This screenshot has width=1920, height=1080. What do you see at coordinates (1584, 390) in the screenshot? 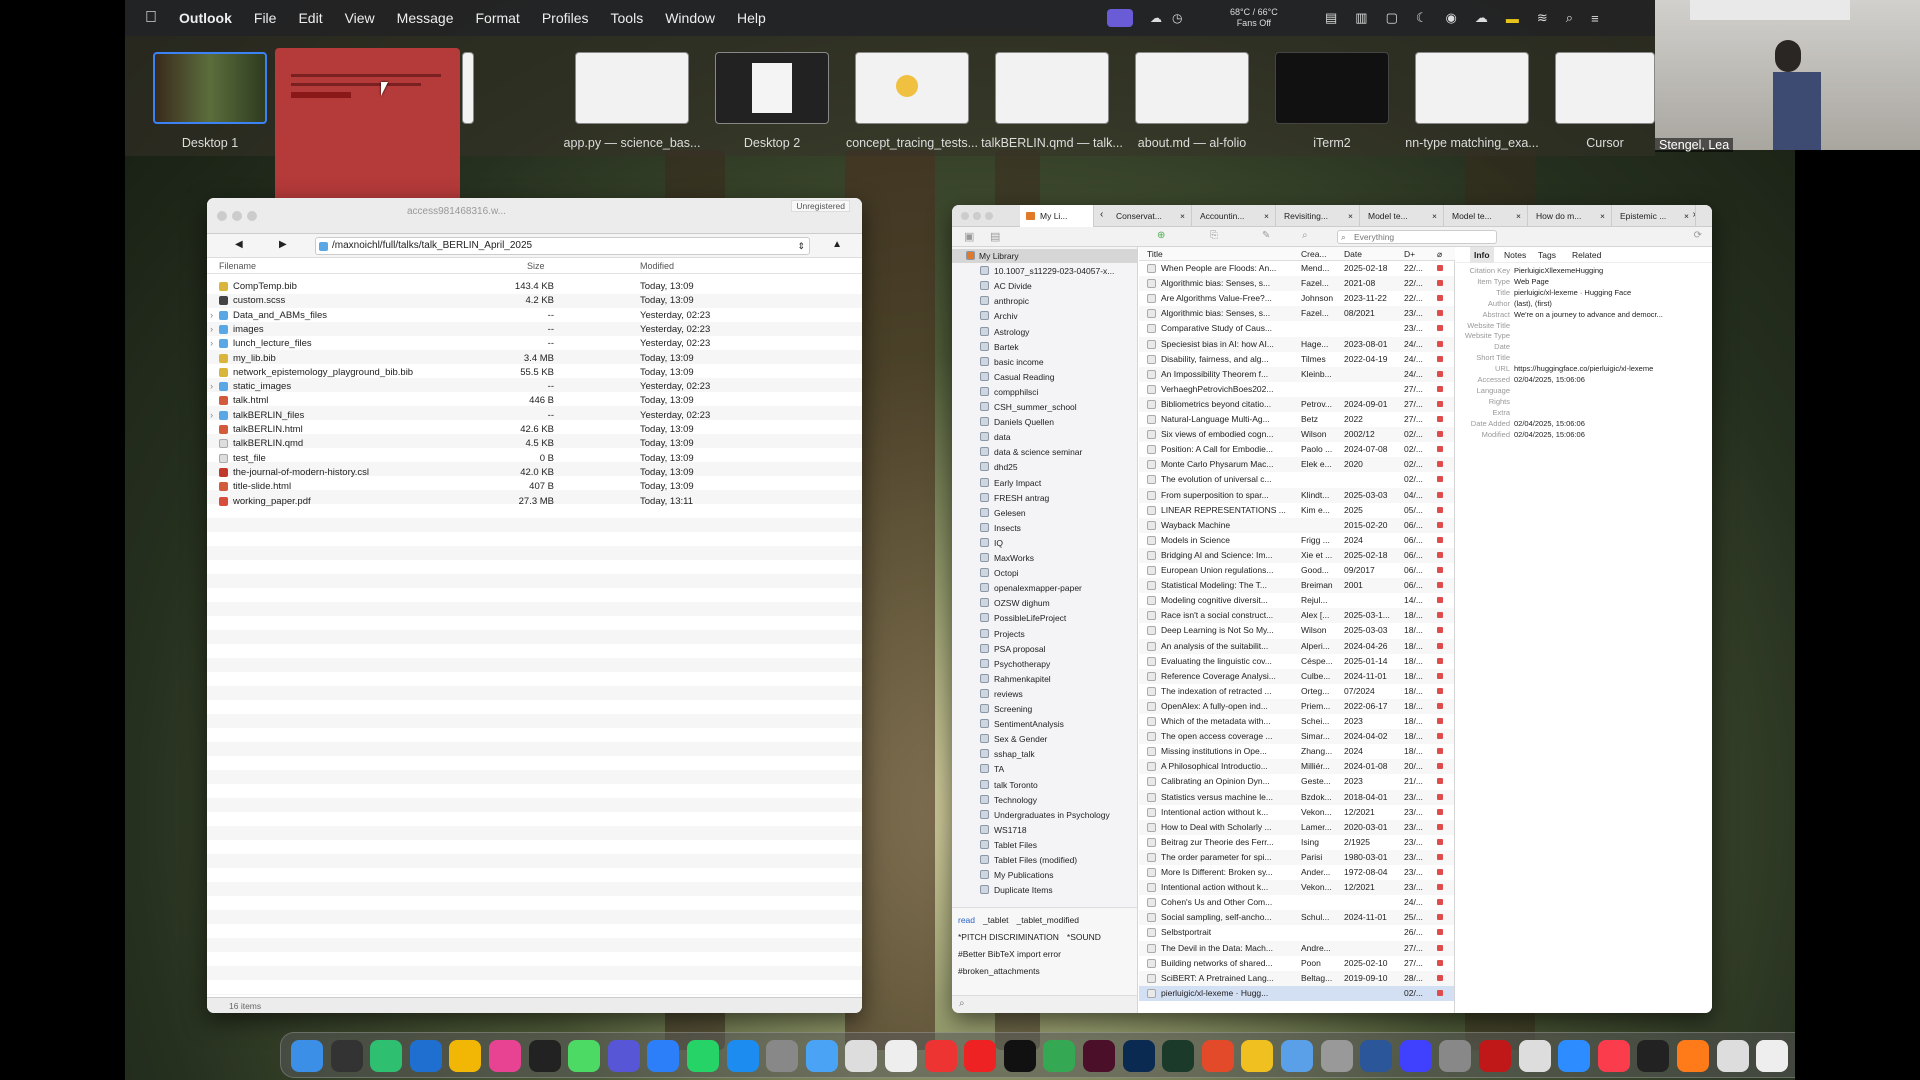
I see `info-field: Language` at bounding box center [1584, 390].